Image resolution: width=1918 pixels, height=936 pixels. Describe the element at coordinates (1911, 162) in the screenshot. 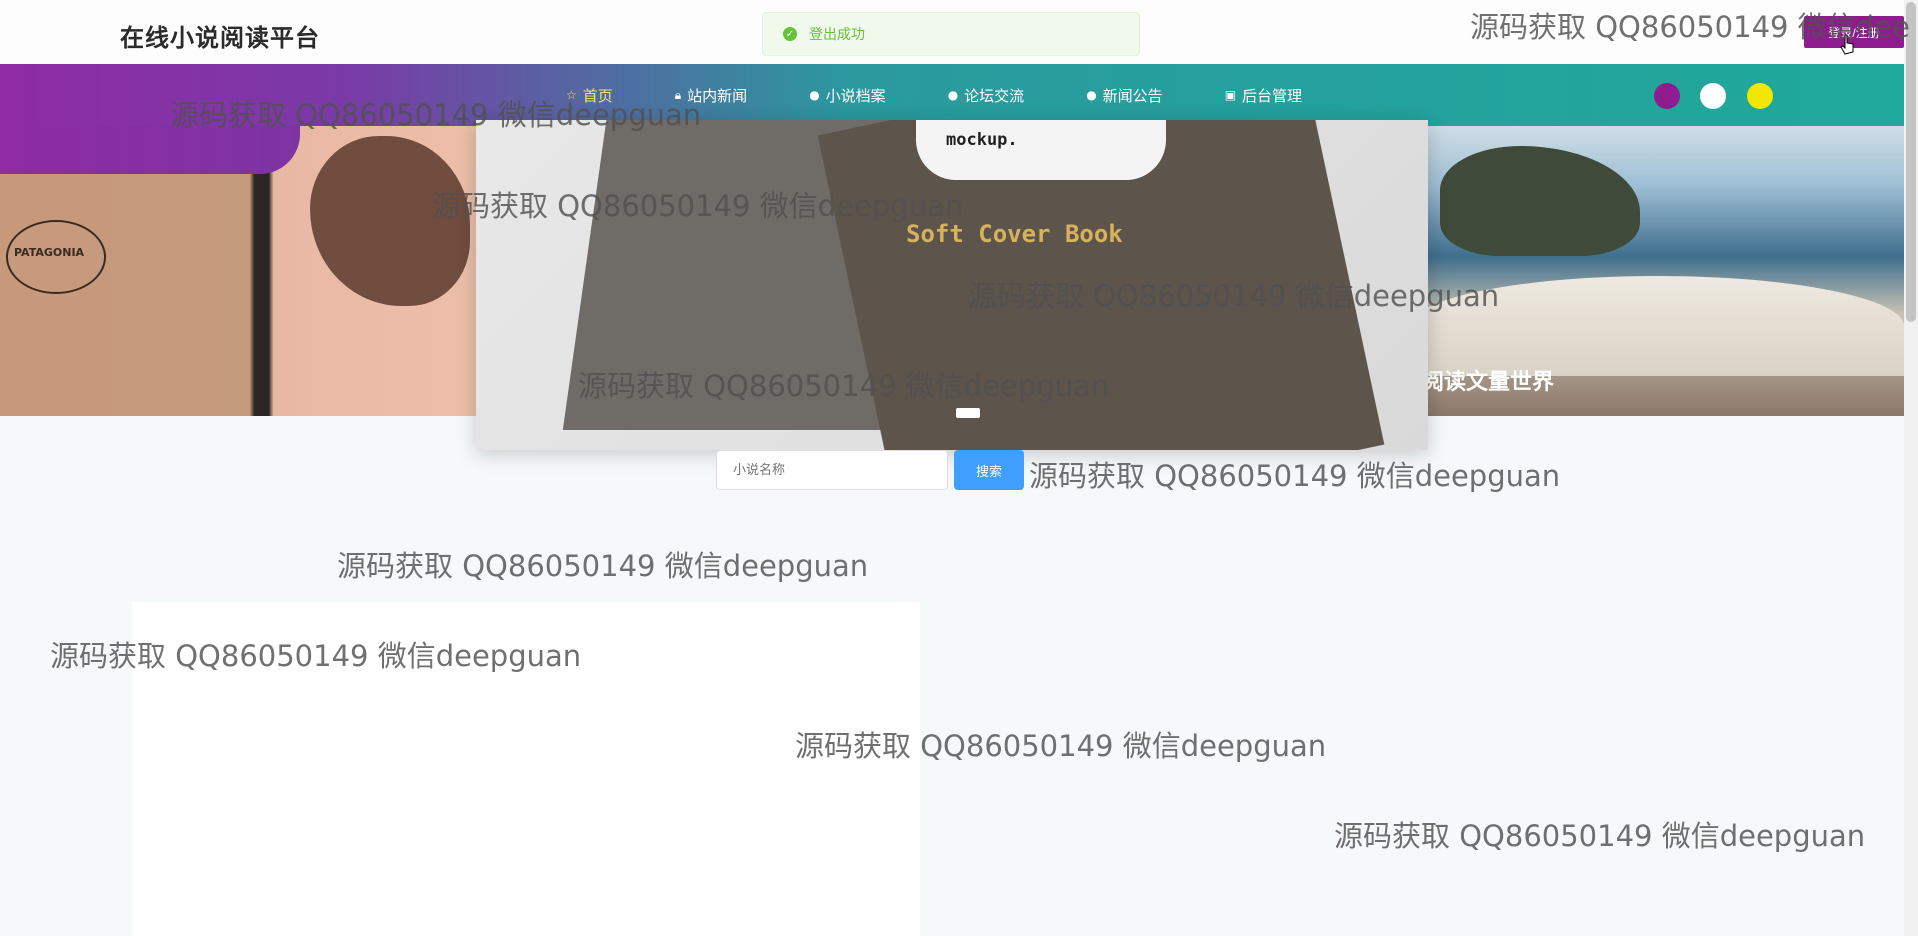

I see `scrollbar-thumb` at that location.